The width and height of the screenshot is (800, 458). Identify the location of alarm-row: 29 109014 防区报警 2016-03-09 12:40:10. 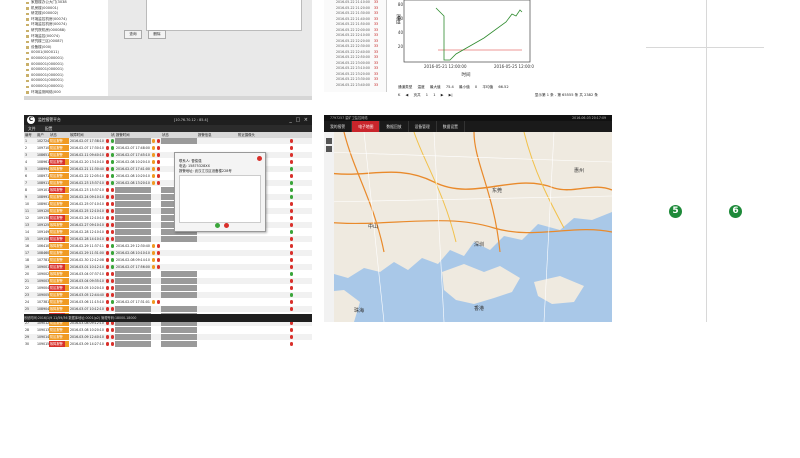
(168, 337).